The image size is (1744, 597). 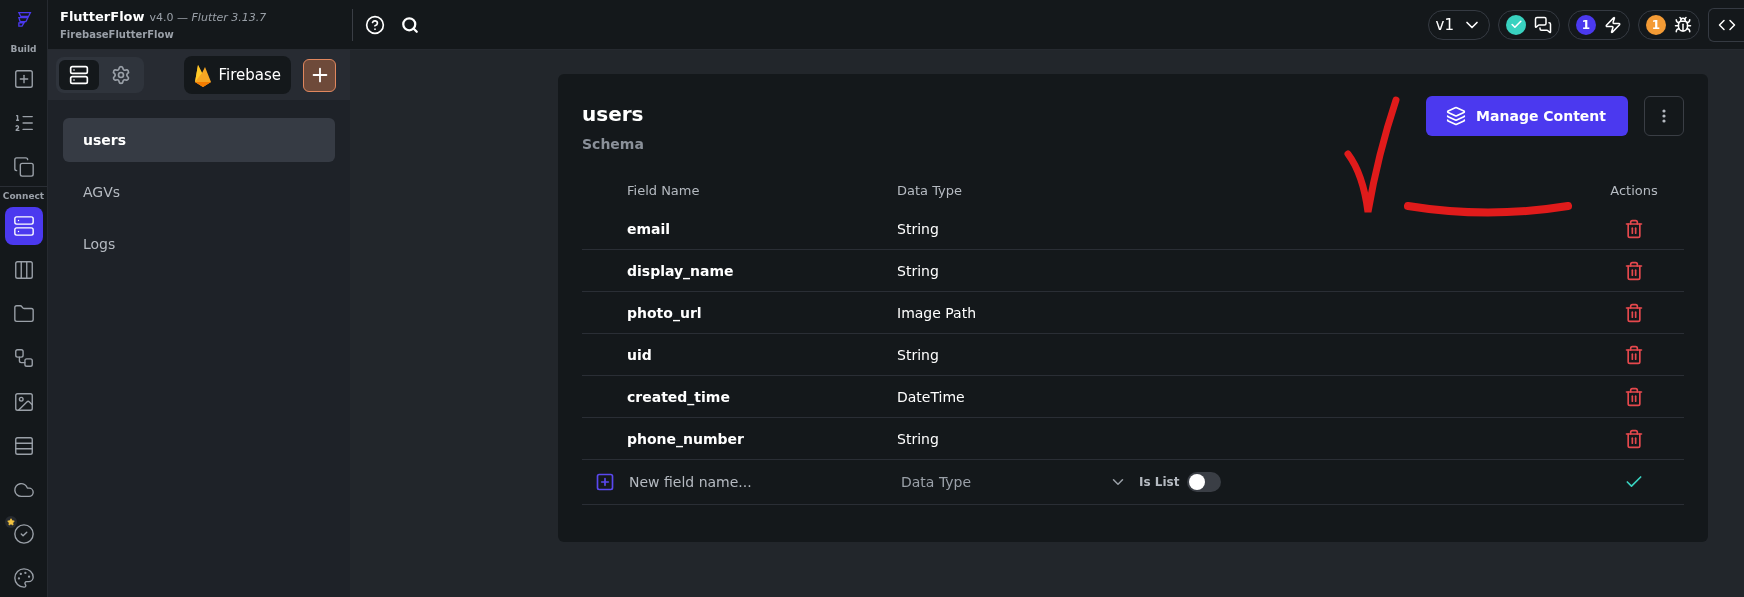 What do you see at coordinates (23, 196) in the screenshot?
I see `section-label: Connect` at bounding box center [23, 196].